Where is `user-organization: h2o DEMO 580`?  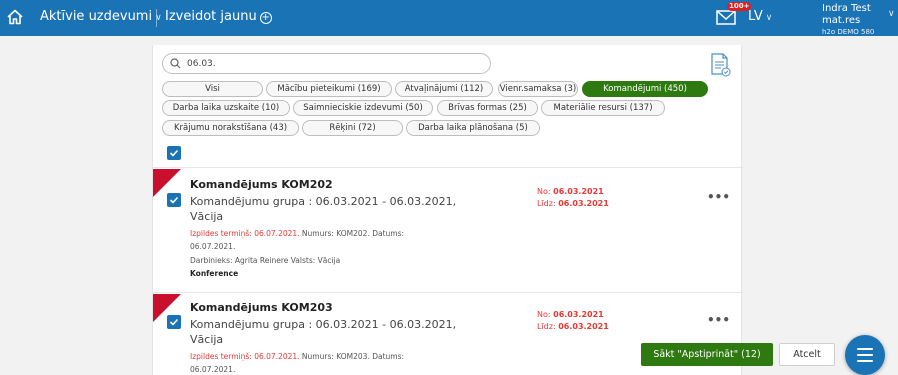 user-organization: h2o DEMO 580 is located at coordinates (848, 32).